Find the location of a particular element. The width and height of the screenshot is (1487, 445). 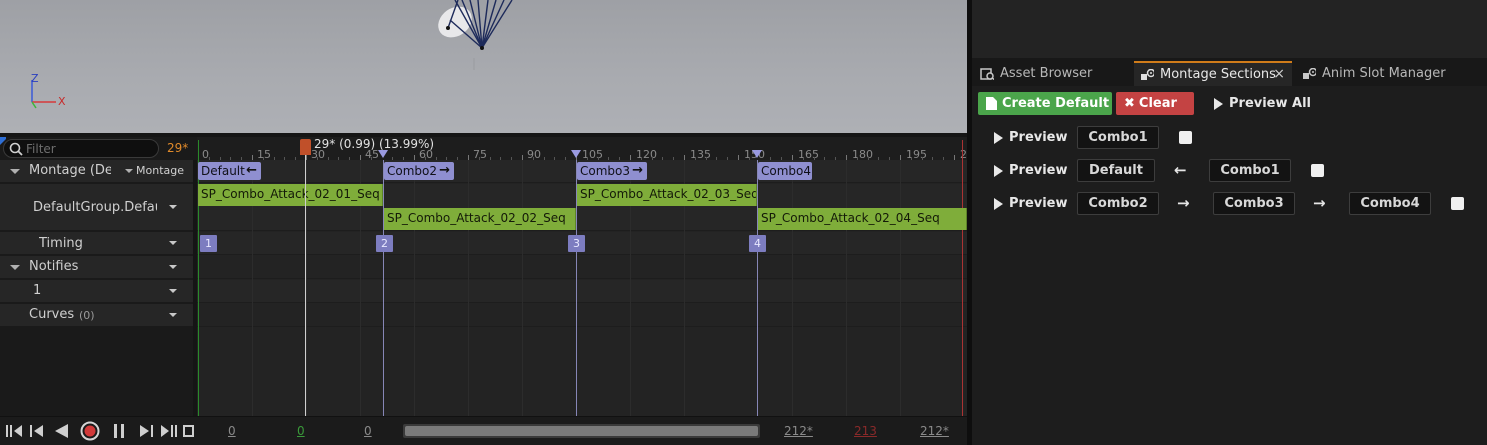

loop-button is located at coordinates (189, 431).